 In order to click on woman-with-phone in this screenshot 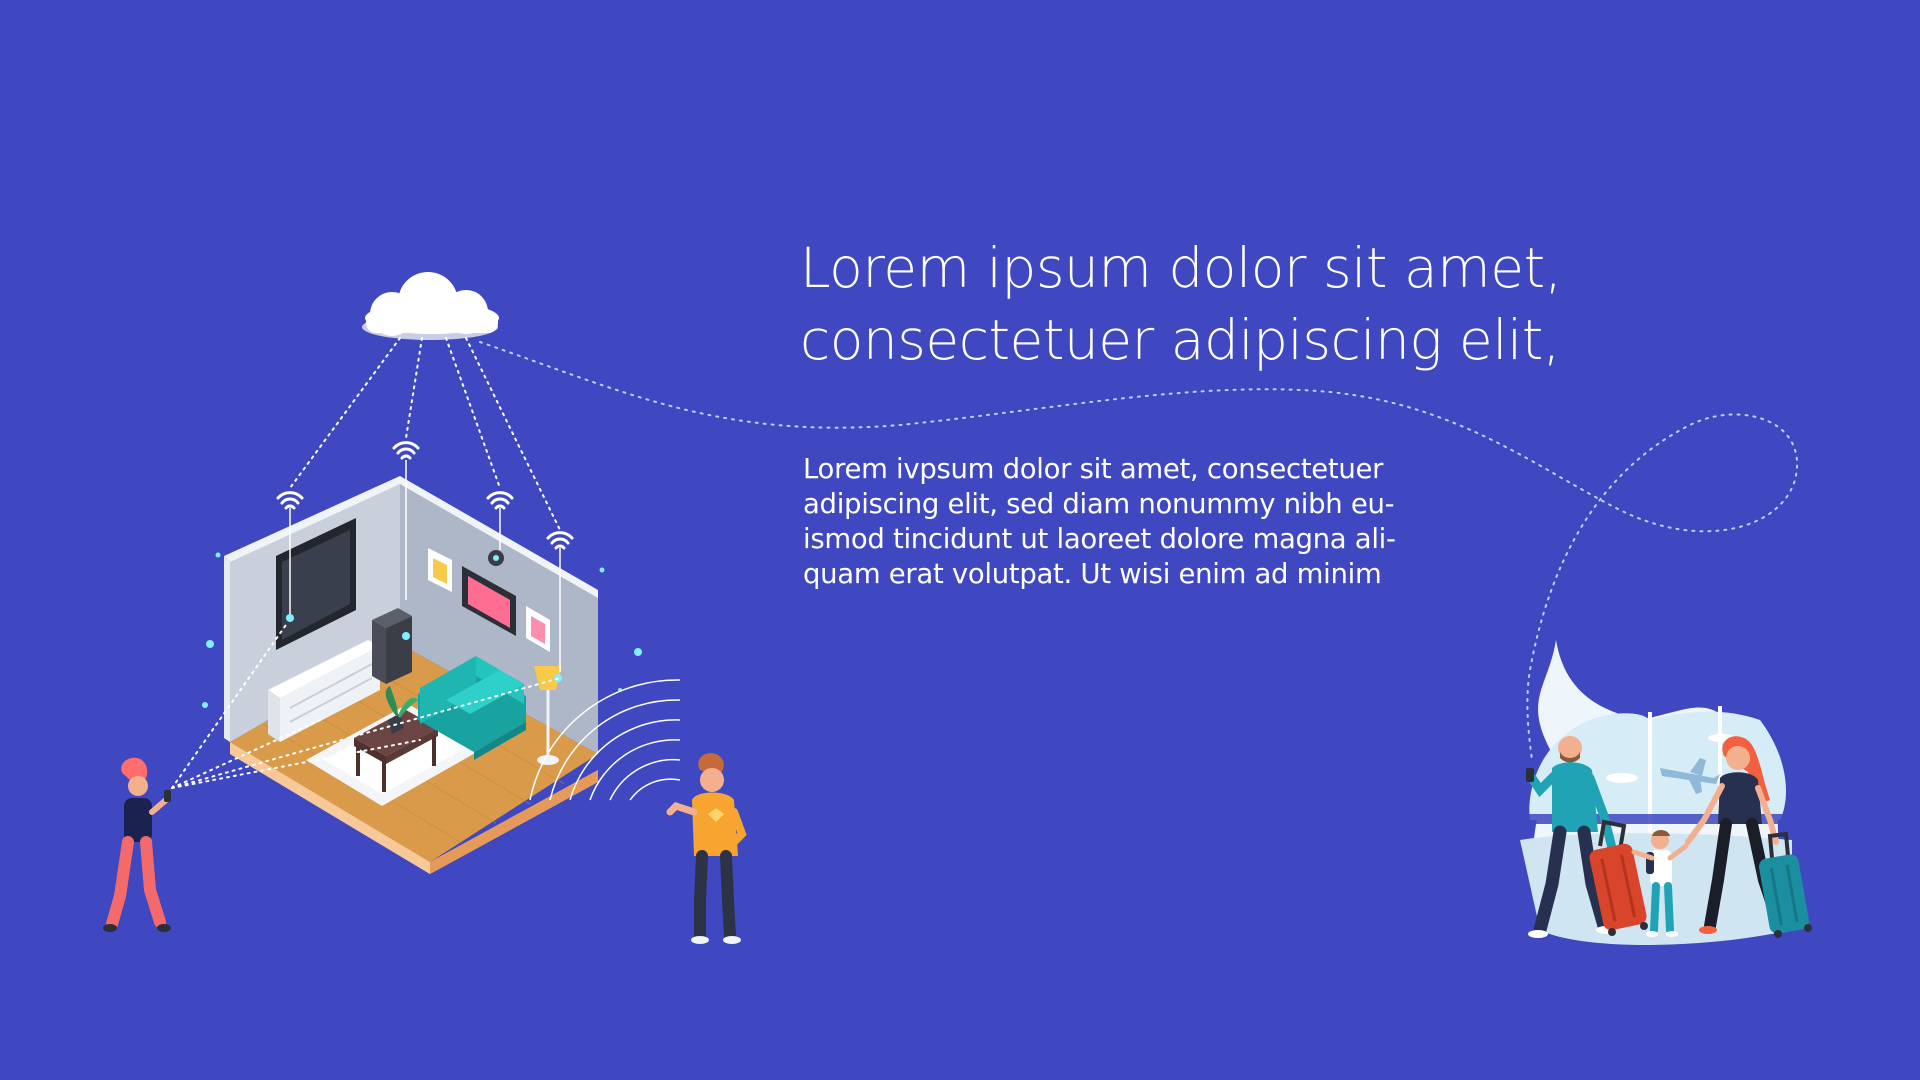, I will do `click(137, 844)`.